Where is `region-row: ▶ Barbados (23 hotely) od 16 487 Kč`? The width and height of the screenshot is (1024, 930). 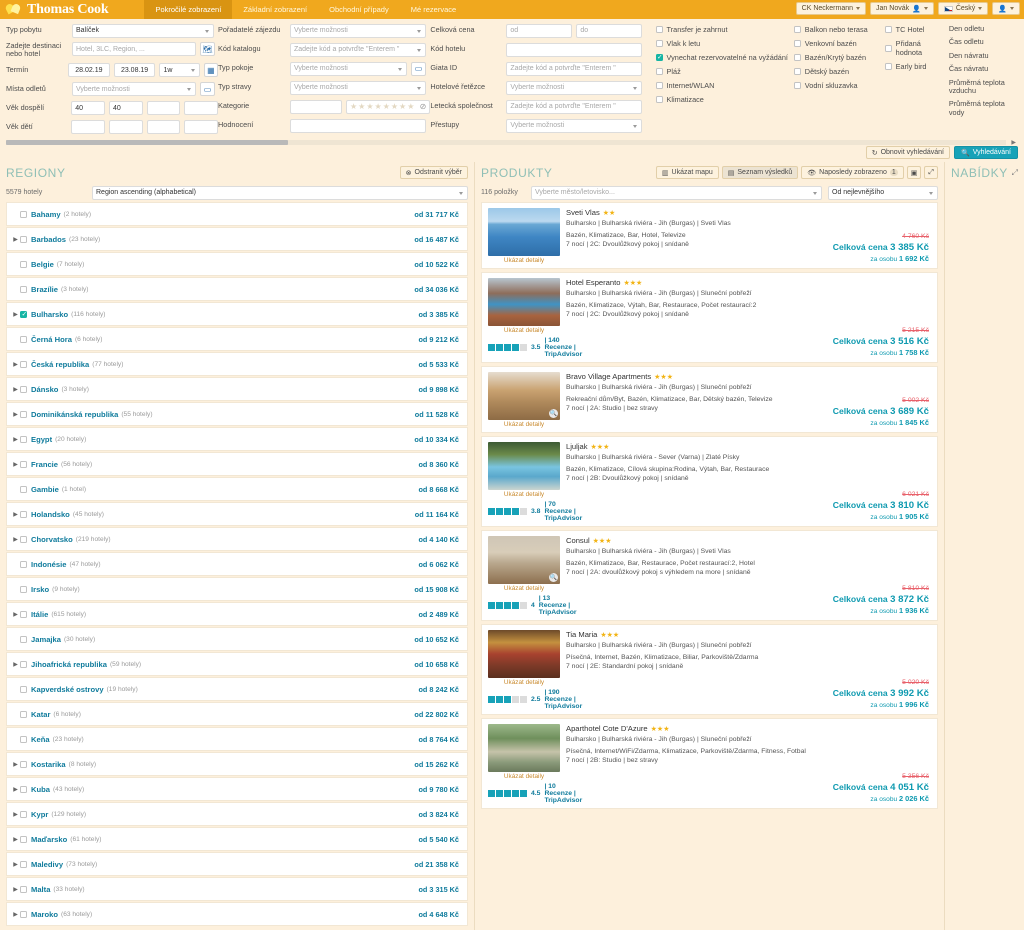 region-row: ▶ Barbados (23 hotely) od 16 487 Kč is located at coordinates (237, 239).